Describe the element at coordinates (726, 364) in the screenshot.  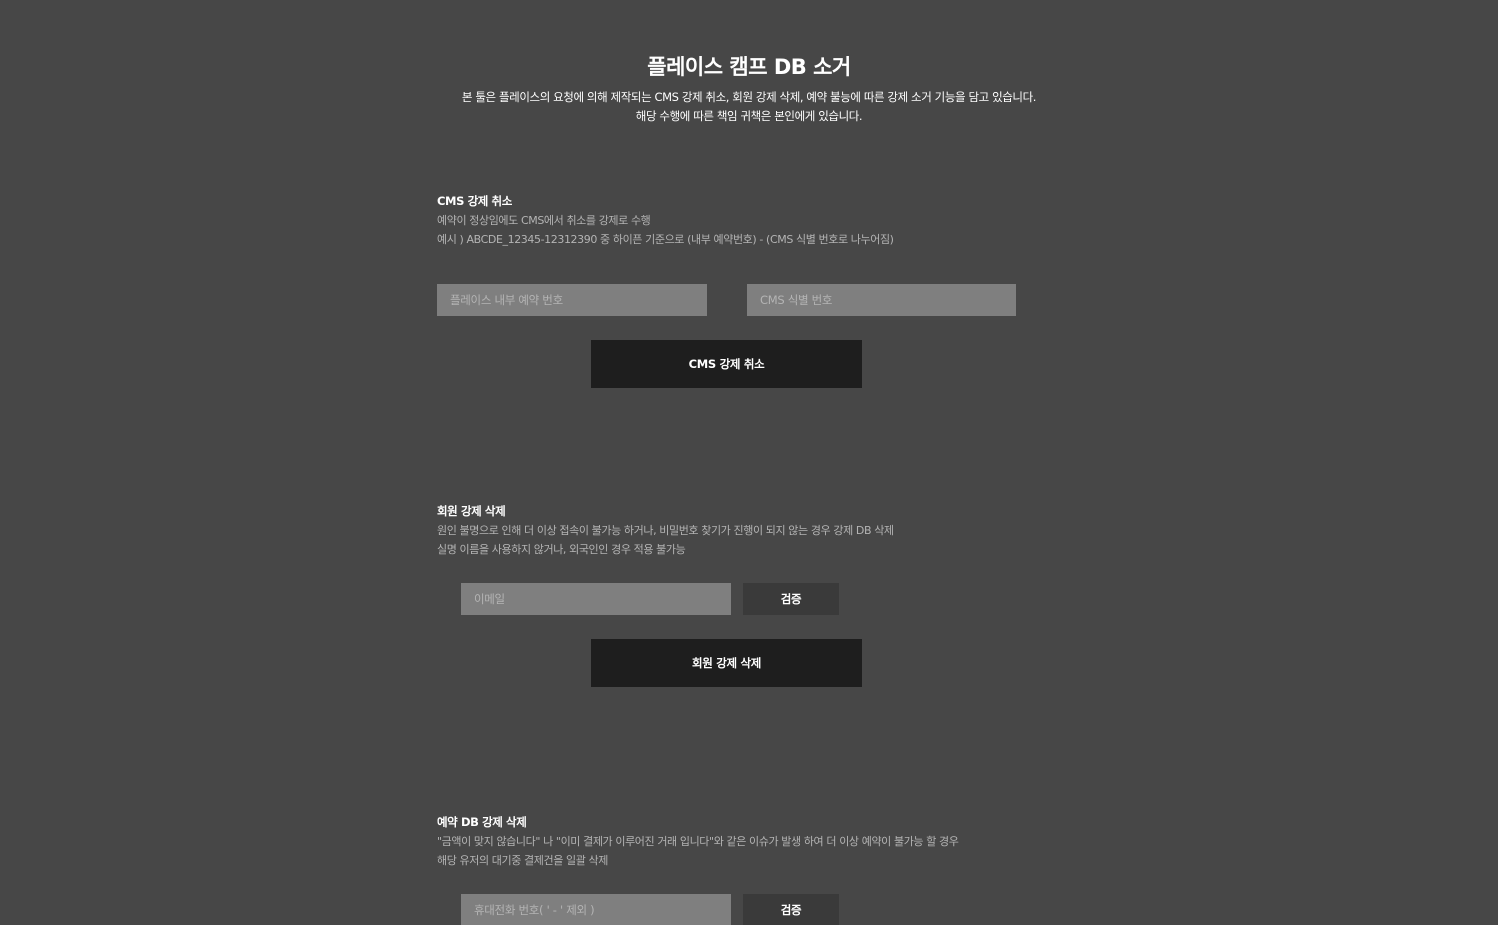
I see `cms-cancel-button: CMS 강제 취소` at that location.